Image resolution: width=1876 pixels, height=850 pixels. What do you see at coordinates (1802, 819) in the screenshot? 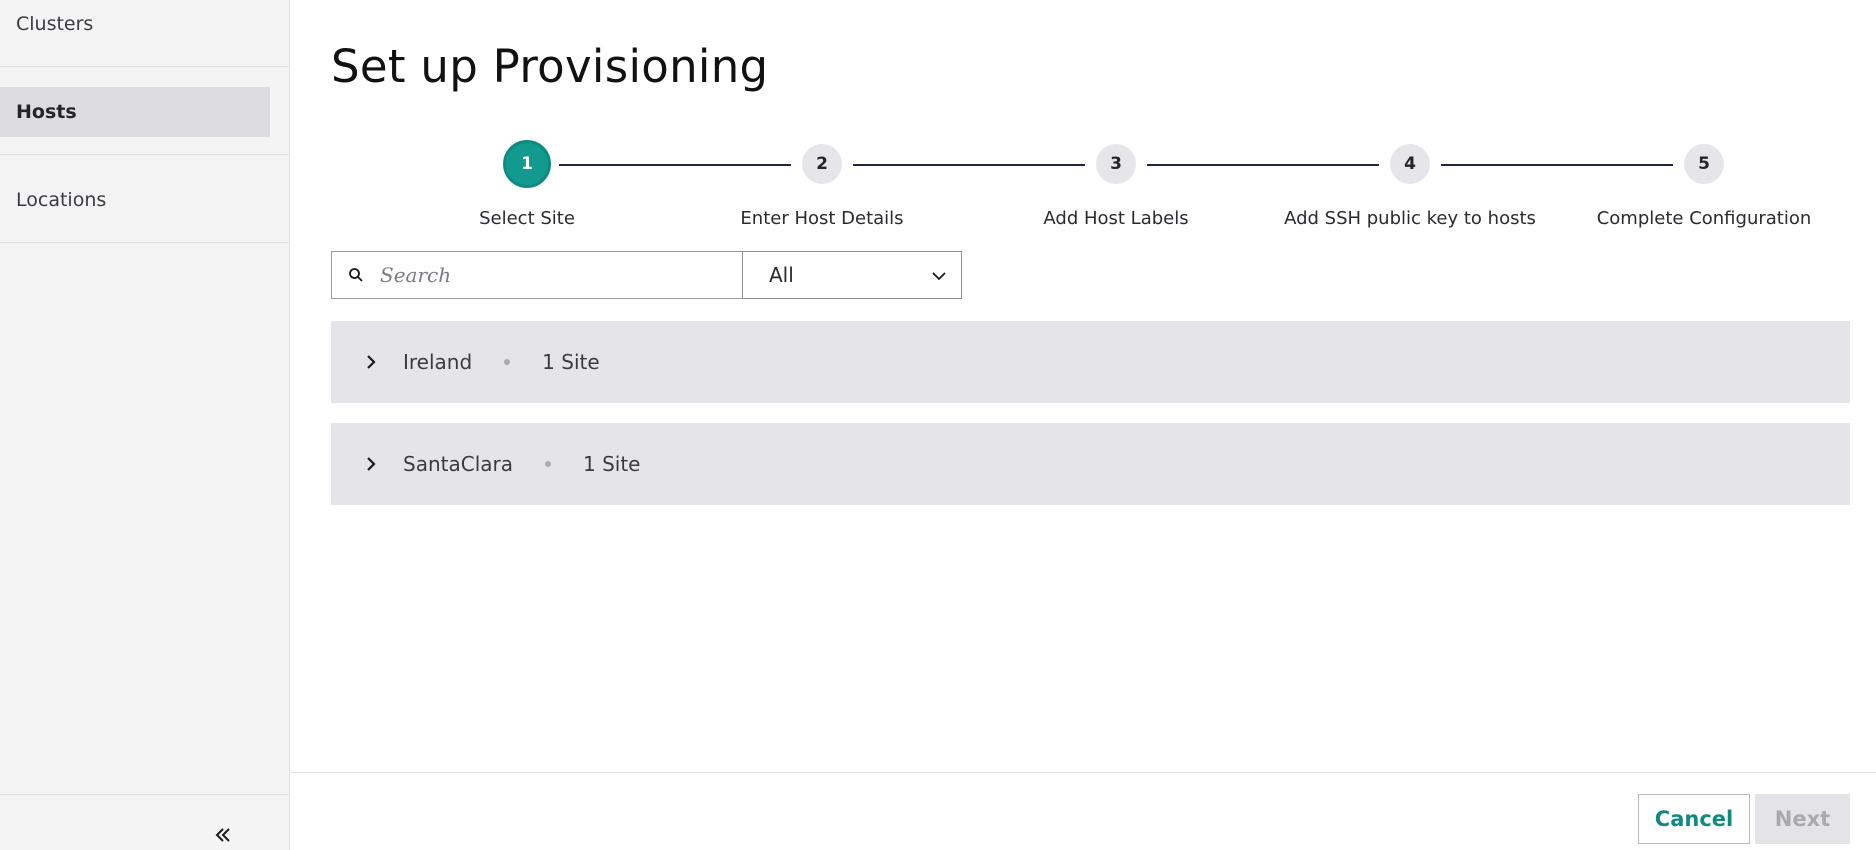
I see `next-button: Next` at bounding box center [1802, 819].